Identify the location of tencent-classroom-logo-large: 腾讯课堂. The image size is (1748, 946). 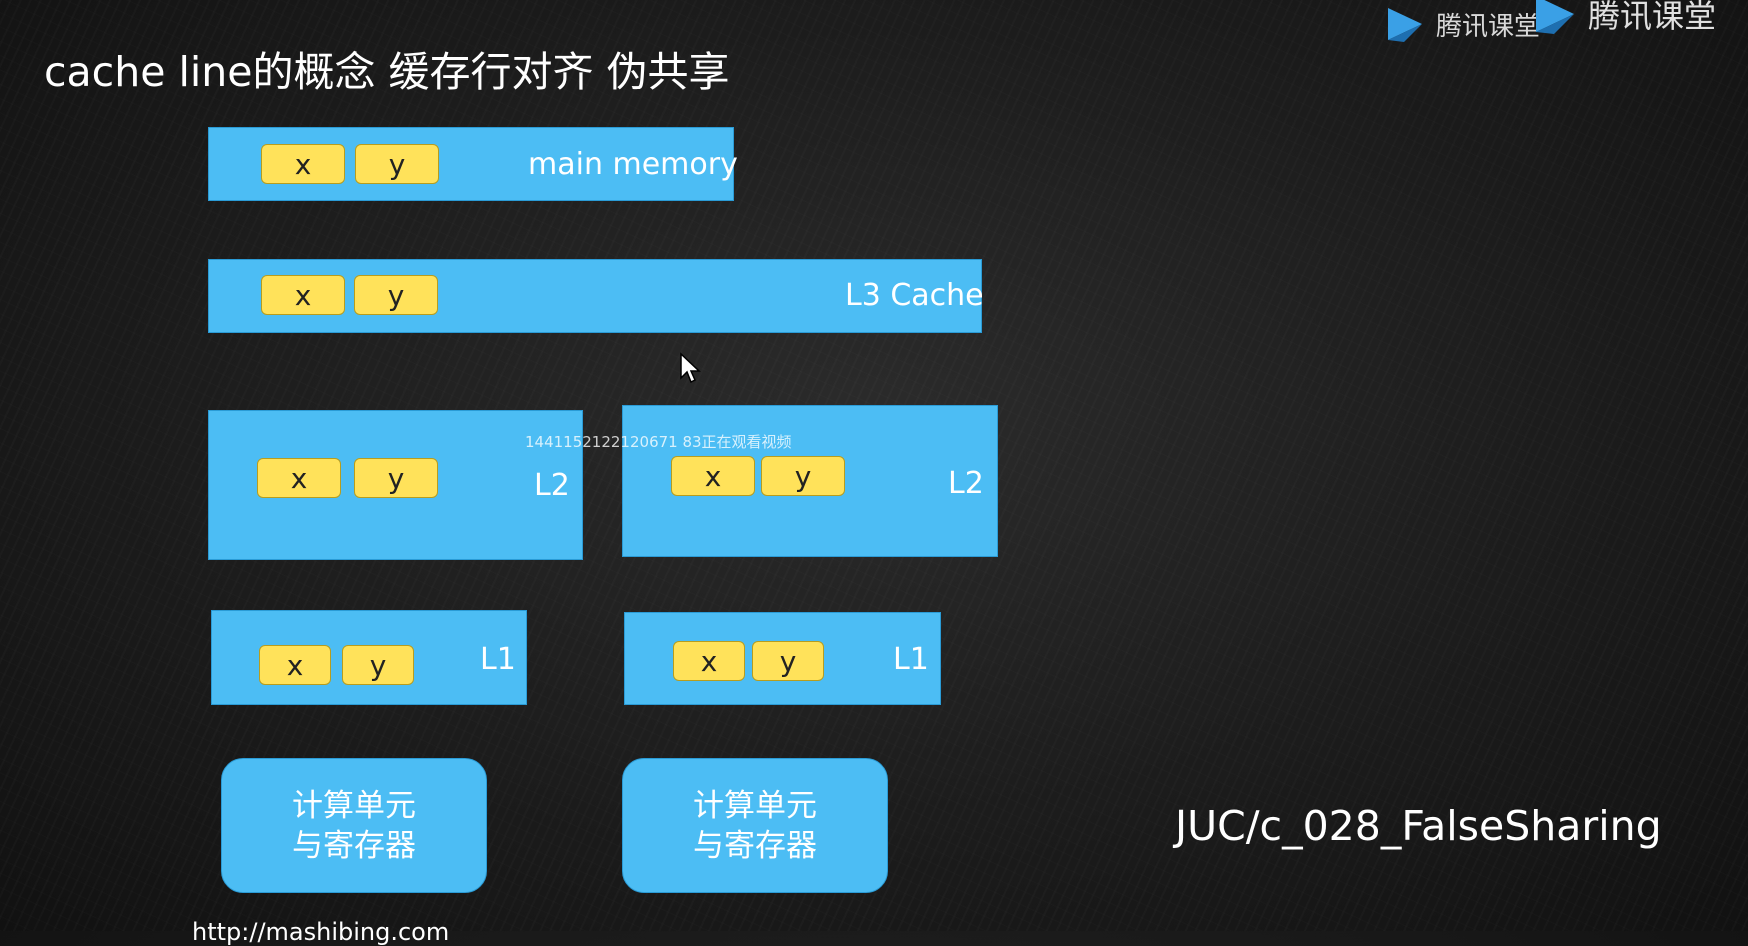
(1623, 19).